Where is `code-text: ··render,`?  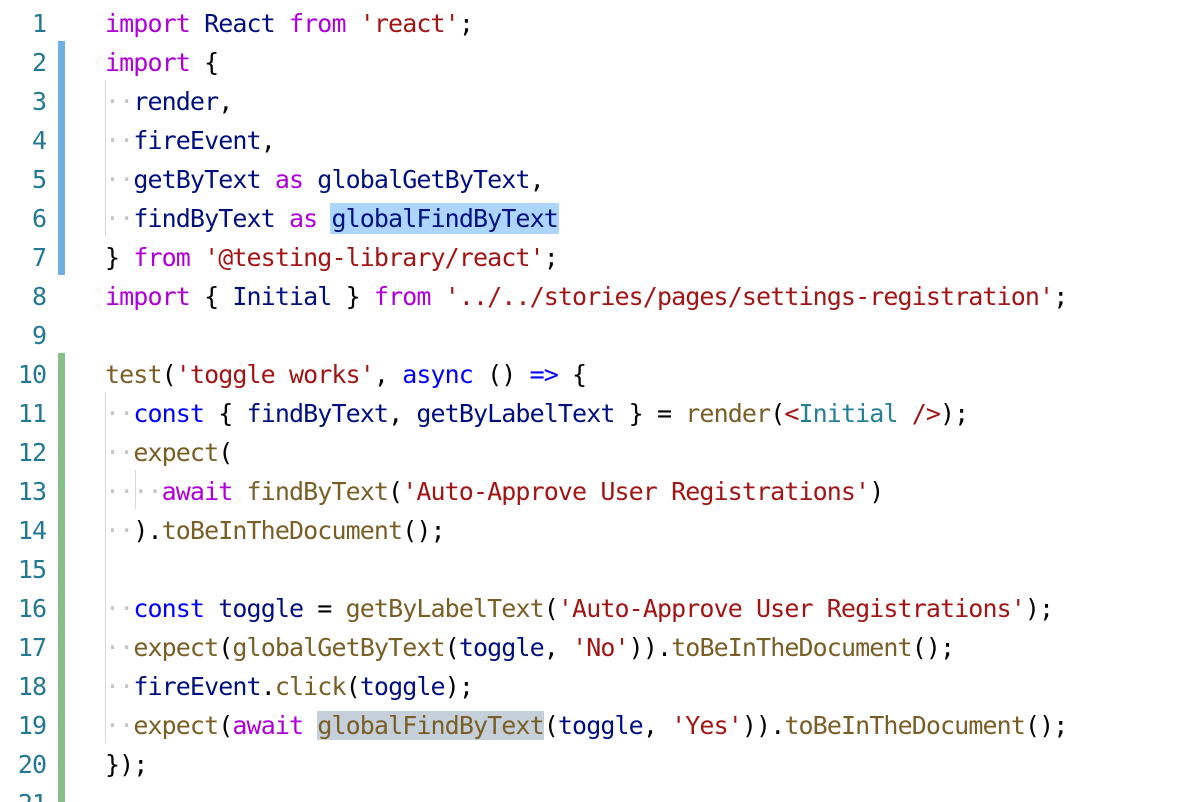 code-text: ··render, is located at coordinates (169, 99).